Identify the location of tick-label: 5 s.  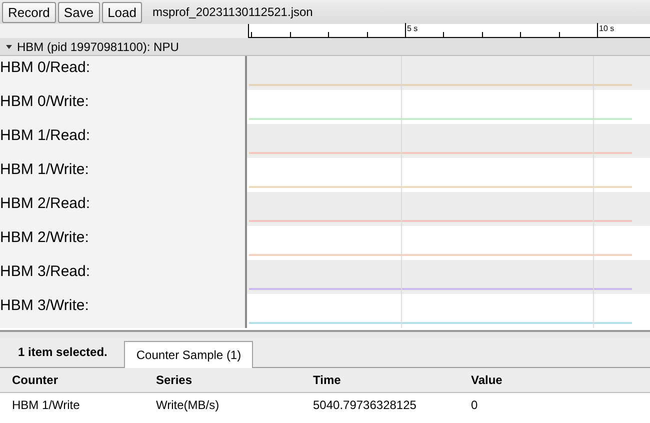
(412, 28).